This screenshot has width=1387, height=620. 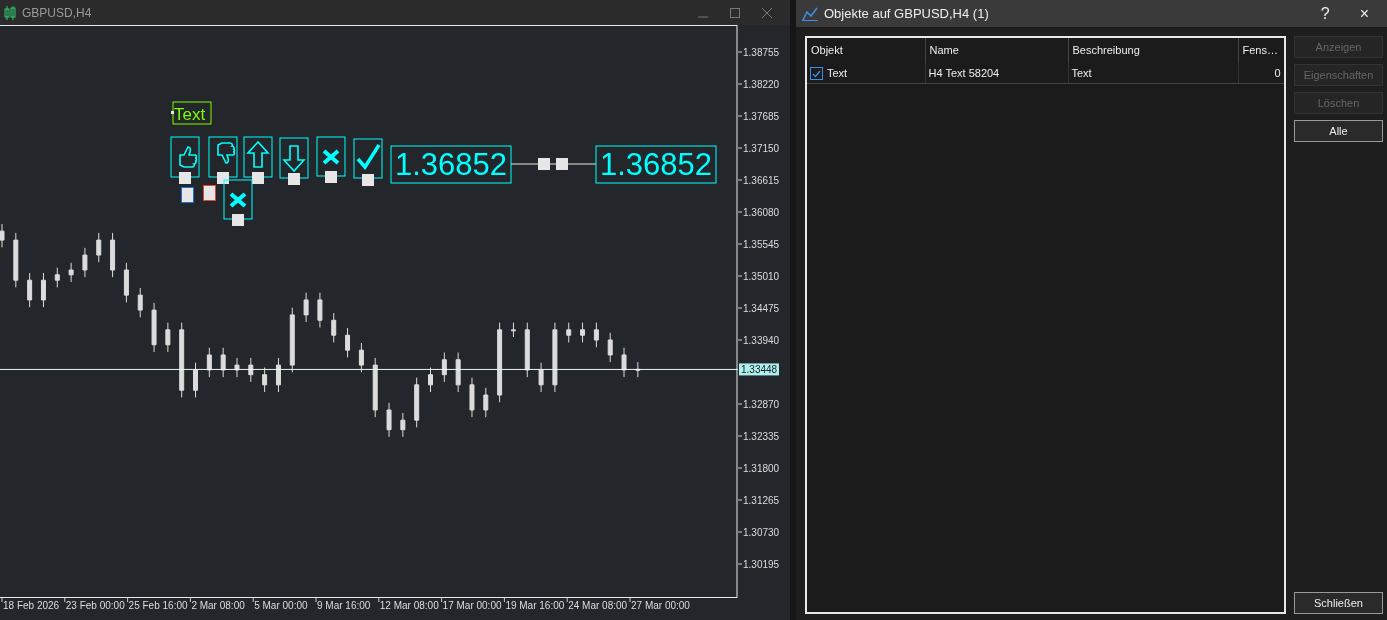 I want to click on close-dialog-button: Schließen, so click(x=1338, y=603).